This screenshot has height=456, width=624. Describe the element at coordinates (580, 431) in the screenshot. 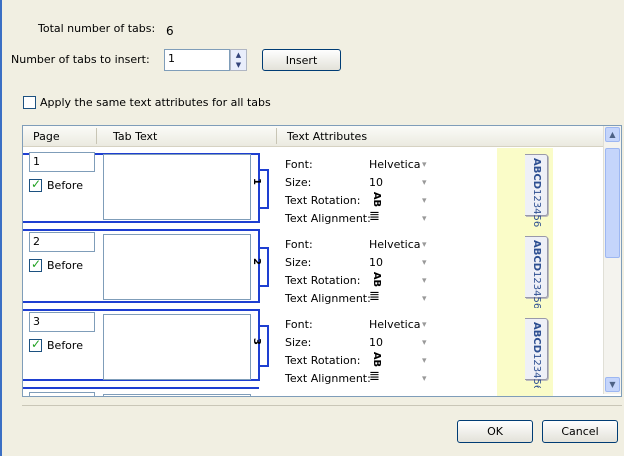

I see `cancel-button: Cancel` at that location.